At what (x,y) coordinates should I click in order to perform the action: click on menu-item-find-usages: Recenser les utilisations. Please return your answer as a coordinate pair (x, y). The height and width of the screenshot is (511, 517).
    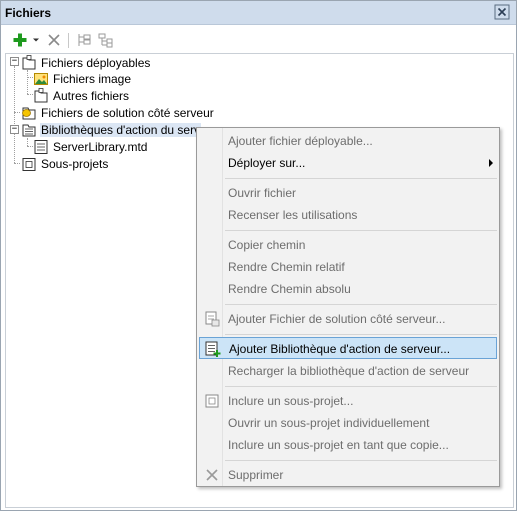
    Looking at the image, I should click on (348, 215).